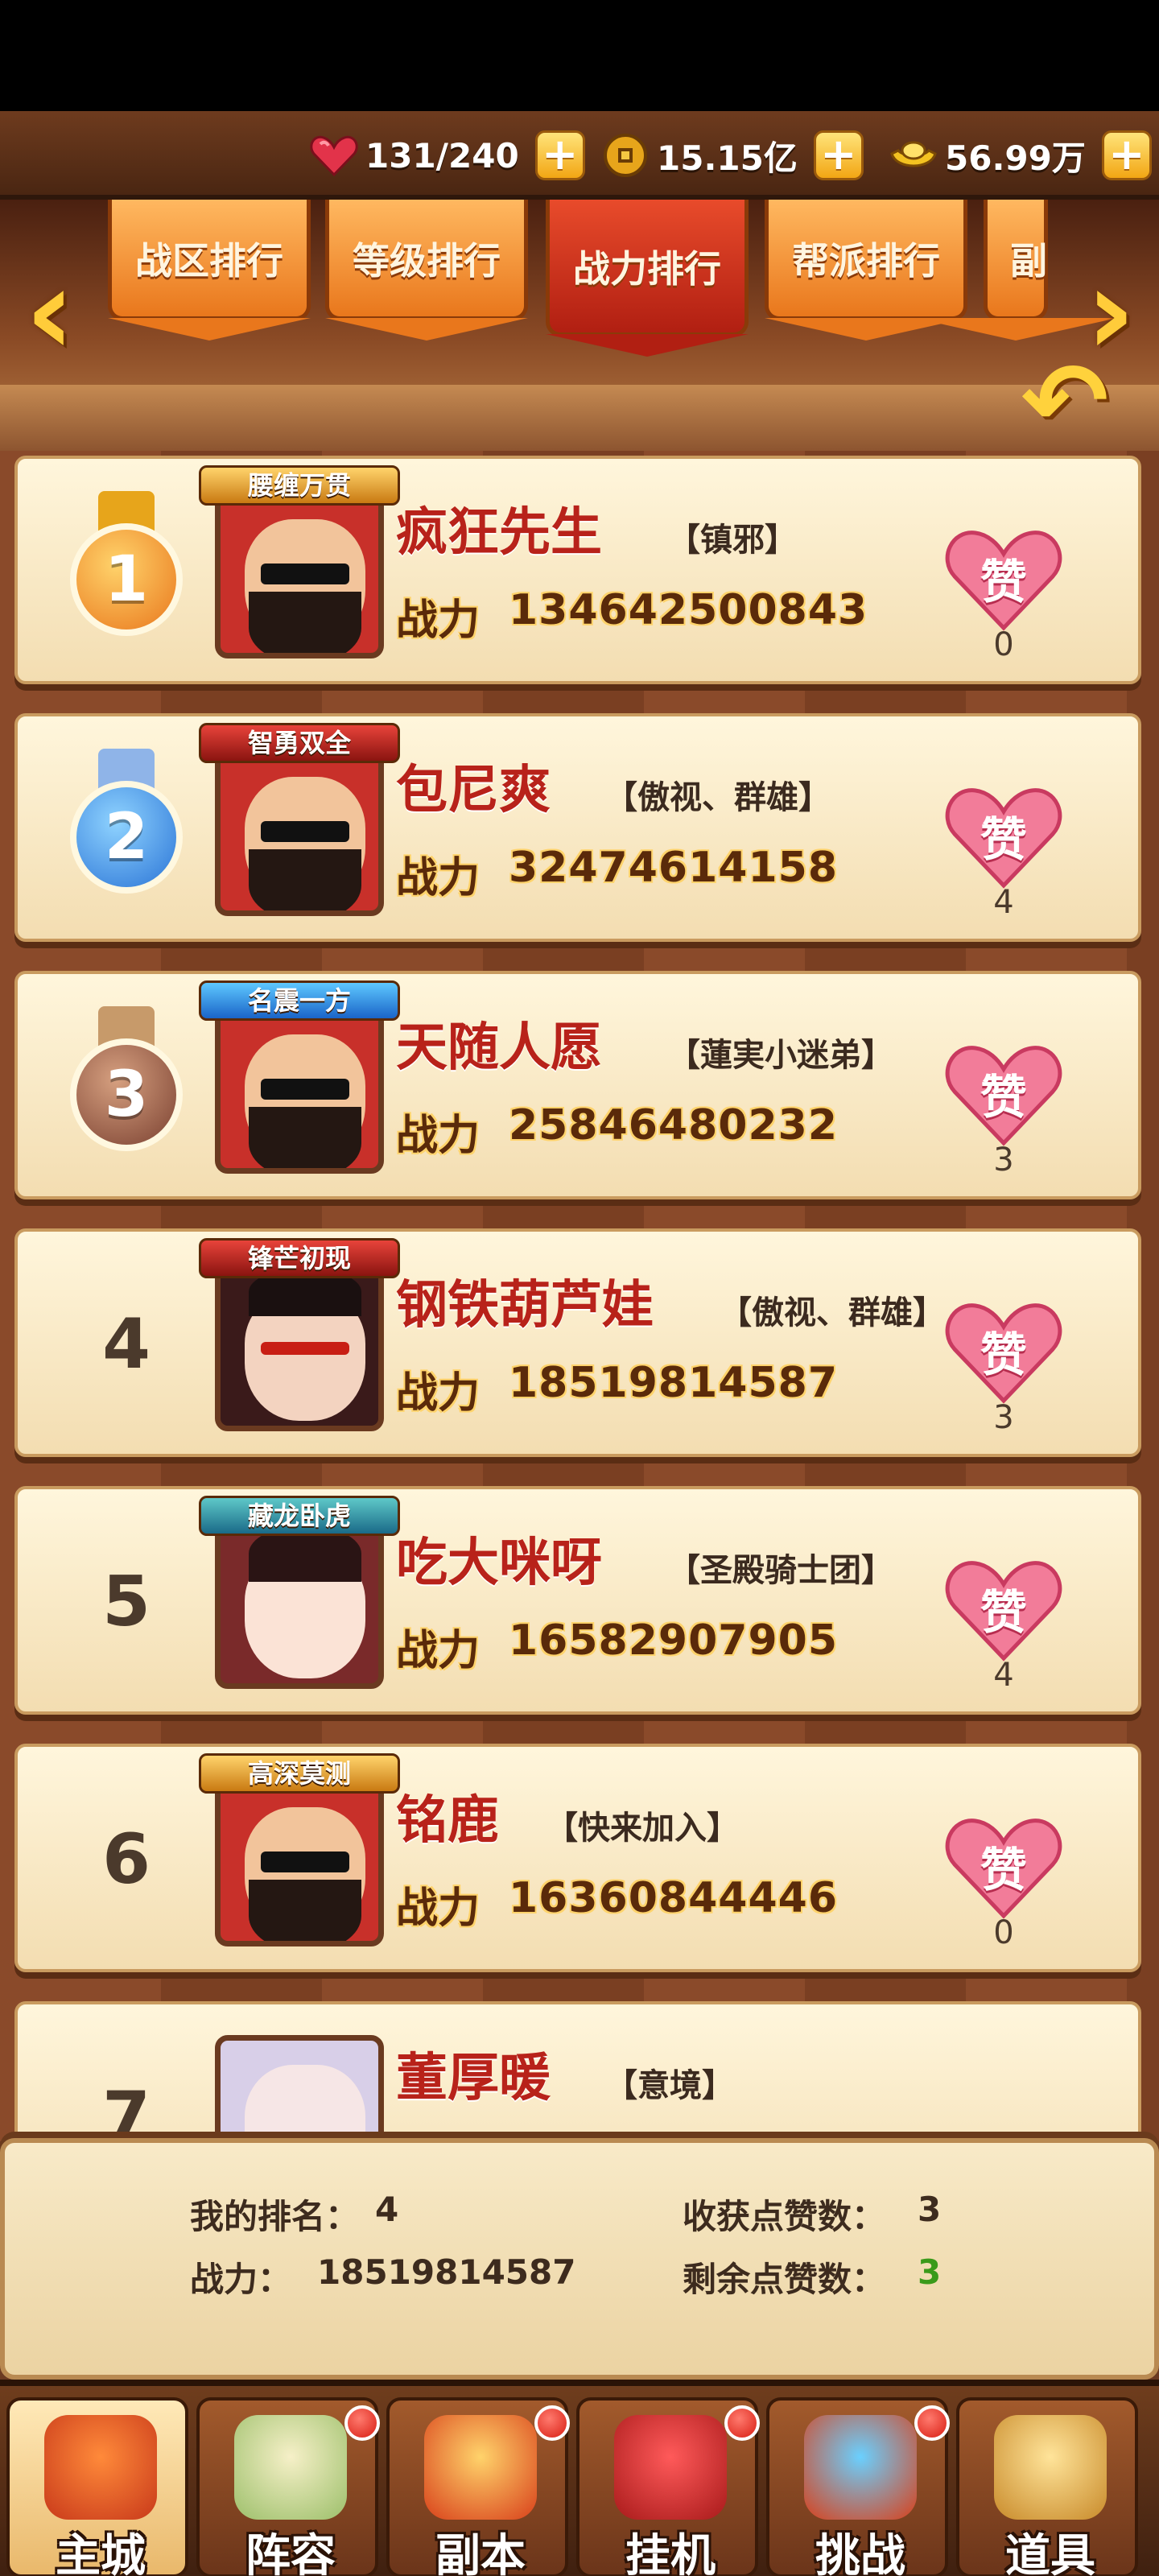 The image size is (1159, 2576). What do you see at coordinates (210, 270) in the screenshot?
I see `tab-zone-ranking: 战区排行` at bounding box center [210, 270].